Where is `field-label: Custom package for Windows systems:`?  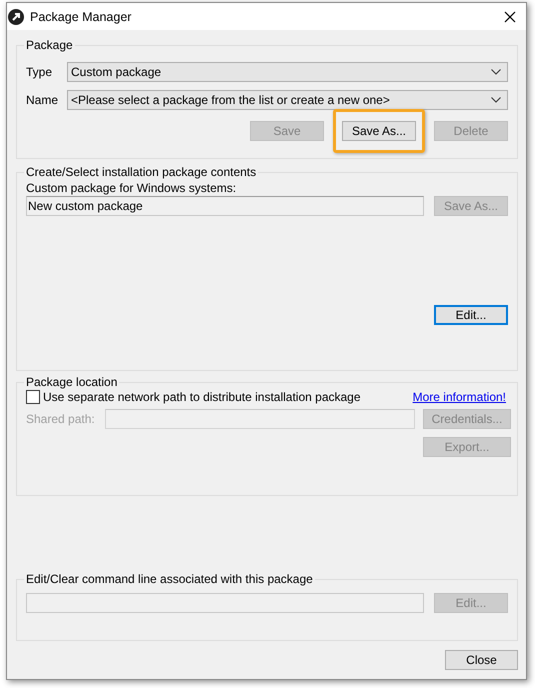 field-label: Custom package for Windows systems: is located at coordinates (132, 188).